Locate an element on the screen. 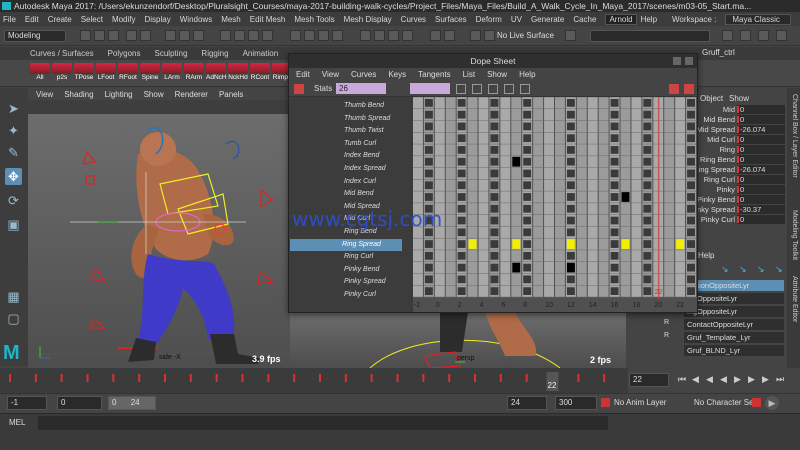 This screenshot has height=450, width=800. channel-box-show-menu: Show is located at coordinates (739, 98).